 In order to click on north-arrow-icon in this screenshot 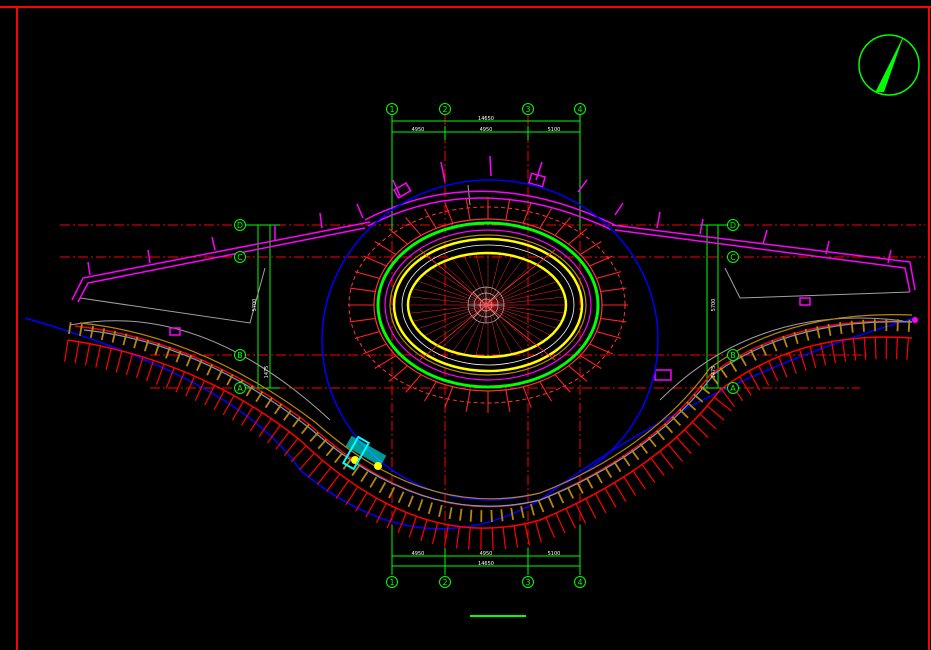, I will do `click(889, 65)`.